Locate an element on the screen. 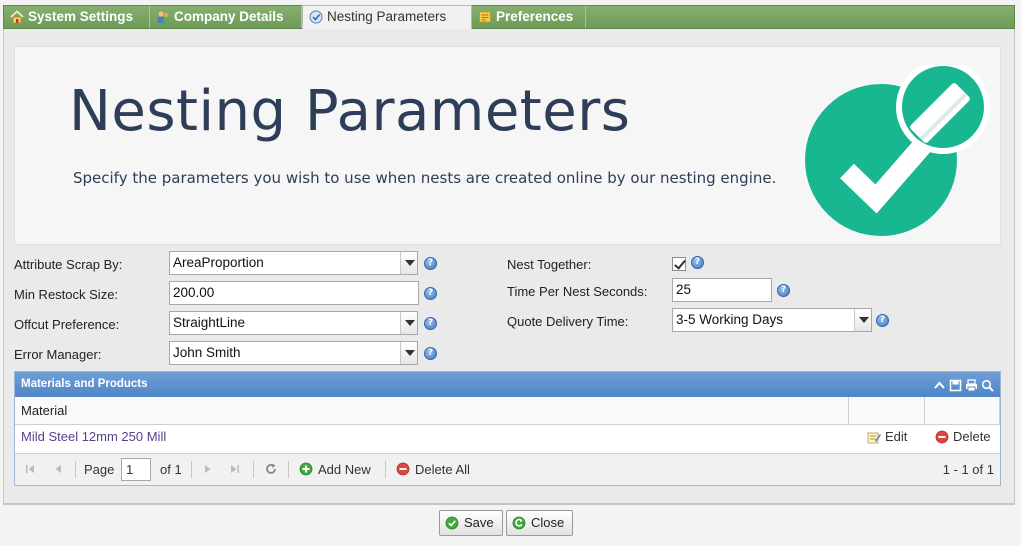 The image size is (1021, 546). footer-divider is located at coordinates (509, 504).